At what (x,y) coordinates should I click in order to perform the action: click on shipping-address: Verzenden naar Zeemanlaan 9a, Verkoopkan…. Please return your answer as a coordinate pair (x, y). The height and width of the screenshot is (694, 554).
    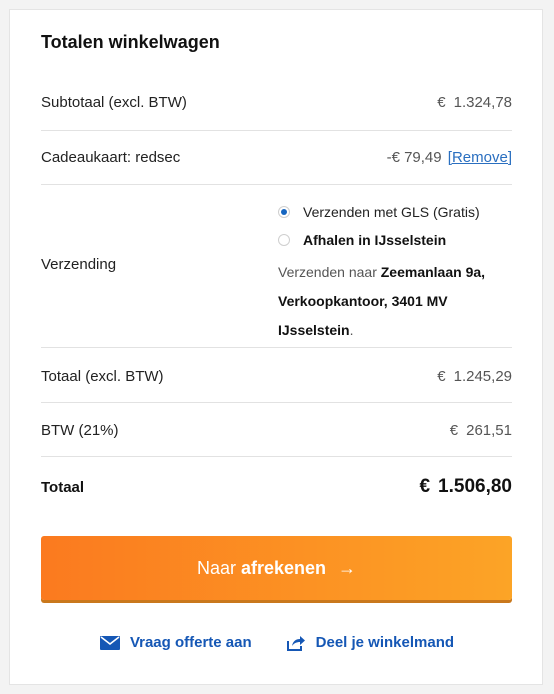
    Looking at the image, I should click on (382, 301).